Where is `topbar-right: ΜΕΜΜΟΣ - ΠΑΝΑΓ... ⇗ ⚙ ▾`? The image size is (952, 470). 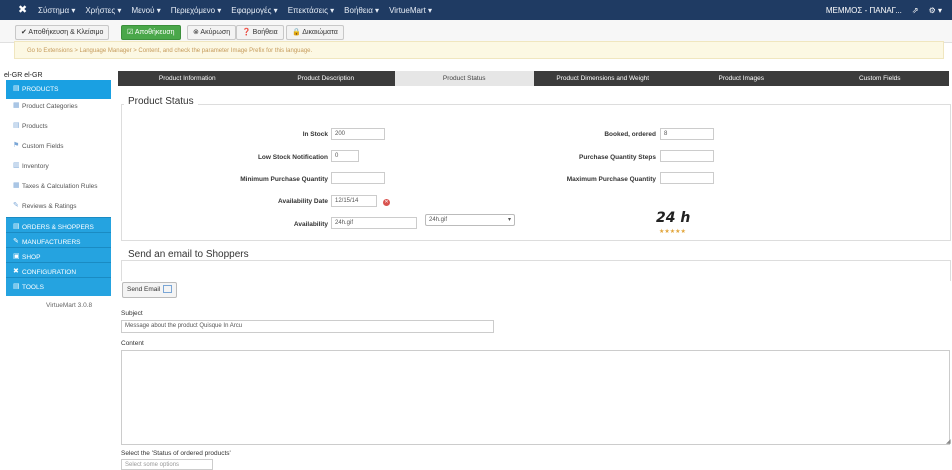
topbar-right: ΜΕΜΜΟΣ - ΠΑΝΑΓ... ⇗ ⚙ ▾ is located at coordinates (884, 10).